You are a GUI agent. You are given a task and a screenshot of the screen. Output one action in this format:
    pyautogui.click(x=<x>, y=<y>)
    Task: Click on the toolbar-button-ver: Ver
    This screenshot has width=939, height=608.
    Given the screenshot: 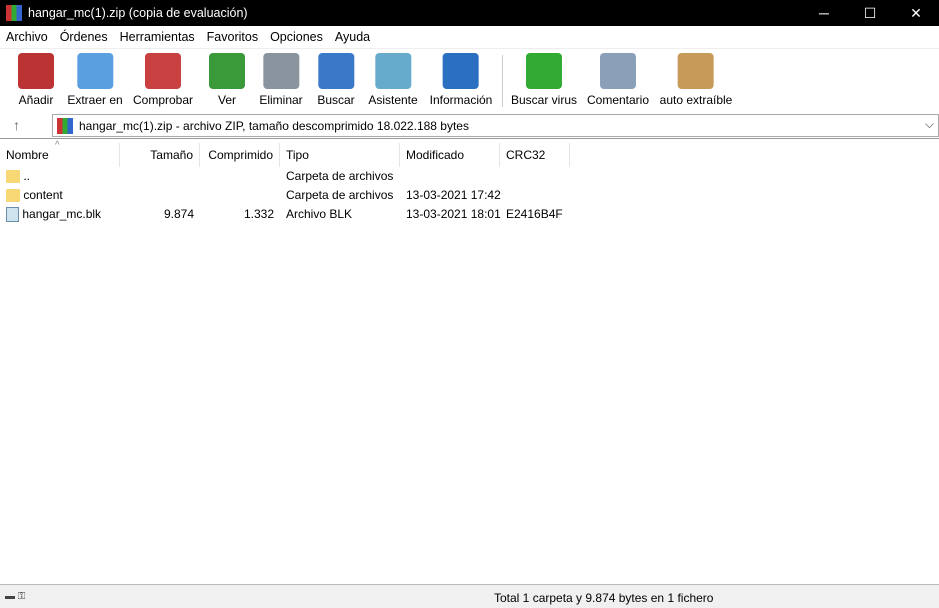 What is the action you would take?
    pyautogui.click(x=227, y=80)
    